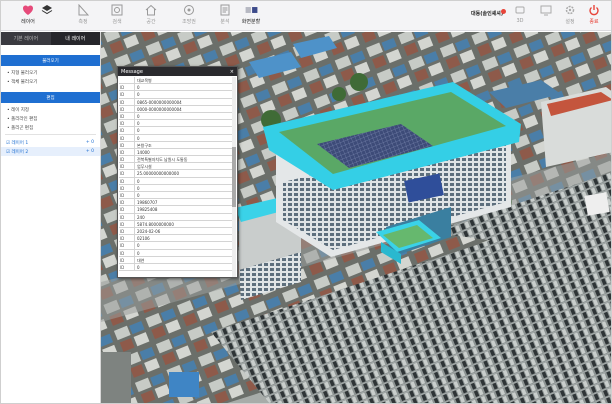  Describe the element at coordinates (176, 231) in the screenshot. I see `table-row: ID 2024-02-06` at that location.